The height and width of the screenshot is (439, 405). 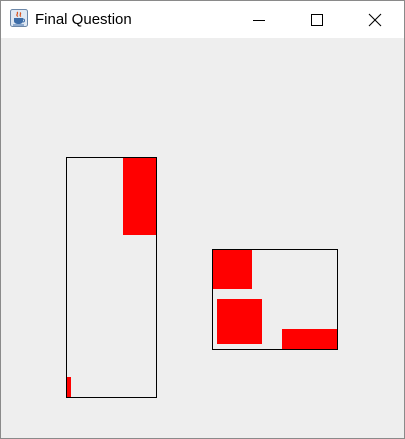 I want to click on close-icon, so click(x=375, y=19).